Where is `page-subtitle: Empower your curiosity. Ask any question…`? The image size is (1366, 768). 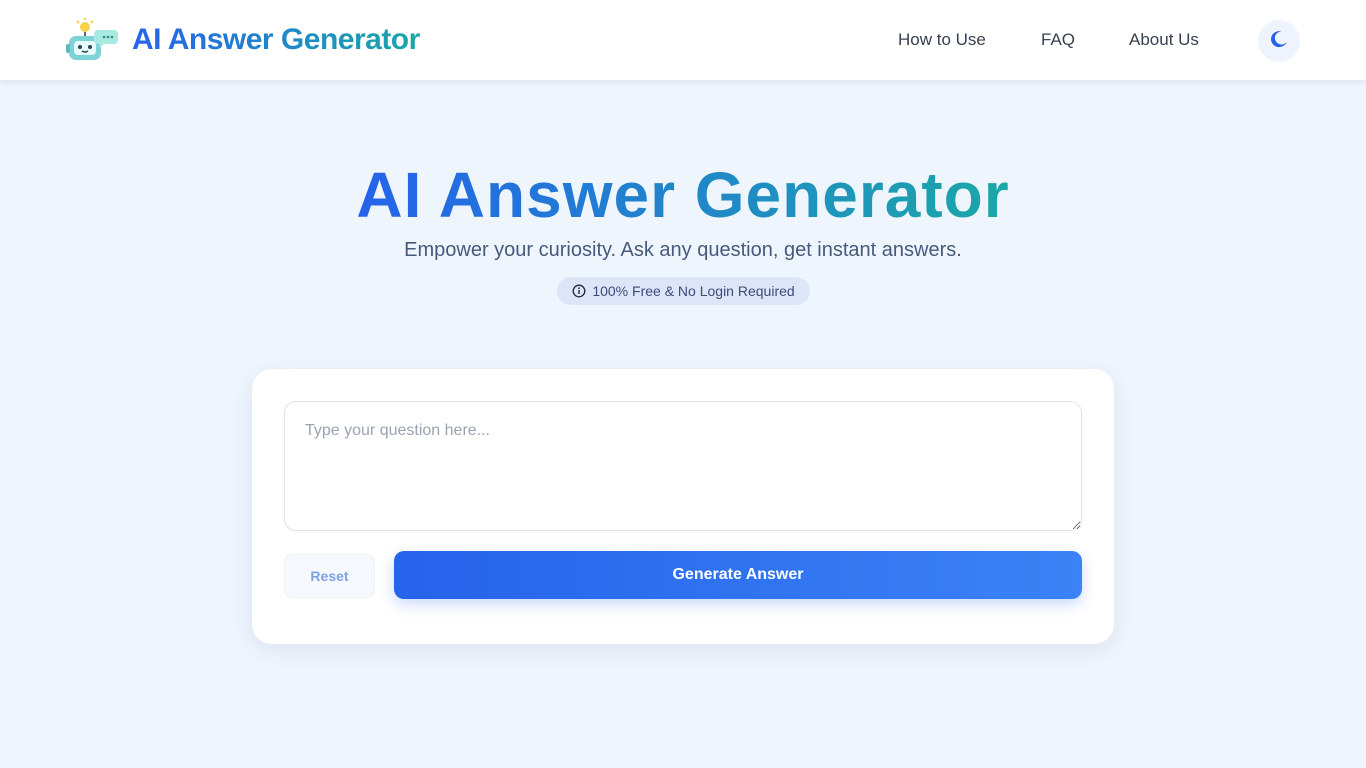 page-subtitle: Empower your curiosity. Ask any question… is located at coordinates (683, 250).